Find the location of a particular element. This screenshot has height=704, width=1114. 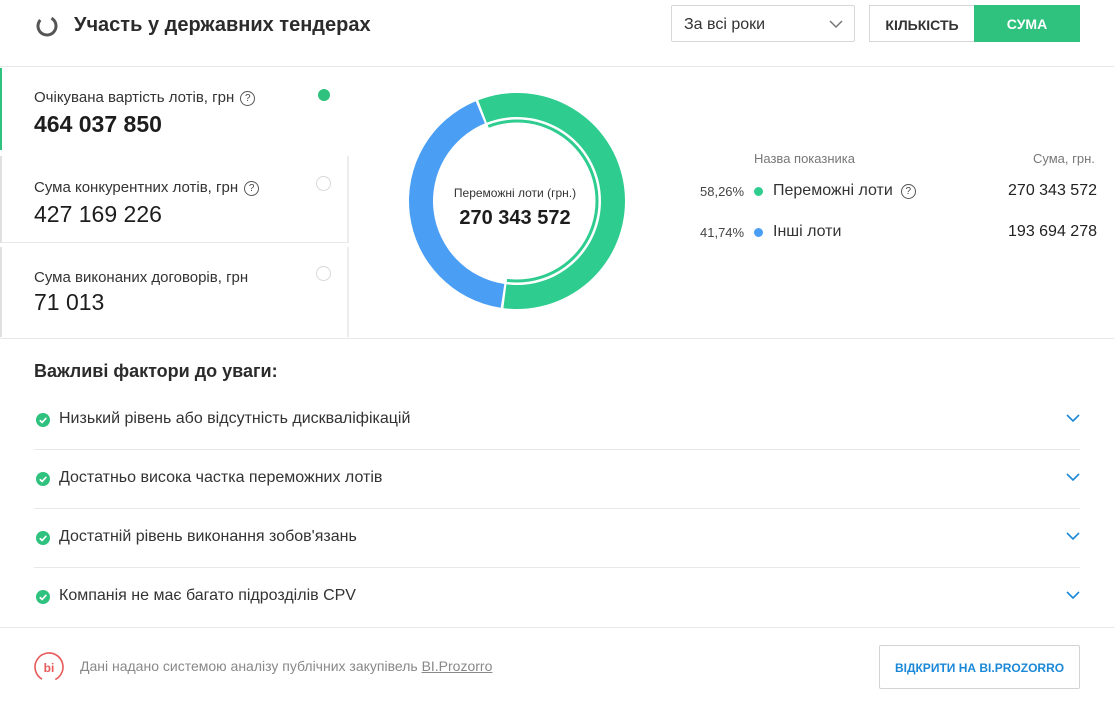

legend-name: Інші лоти is located at coordinates (807, 231).